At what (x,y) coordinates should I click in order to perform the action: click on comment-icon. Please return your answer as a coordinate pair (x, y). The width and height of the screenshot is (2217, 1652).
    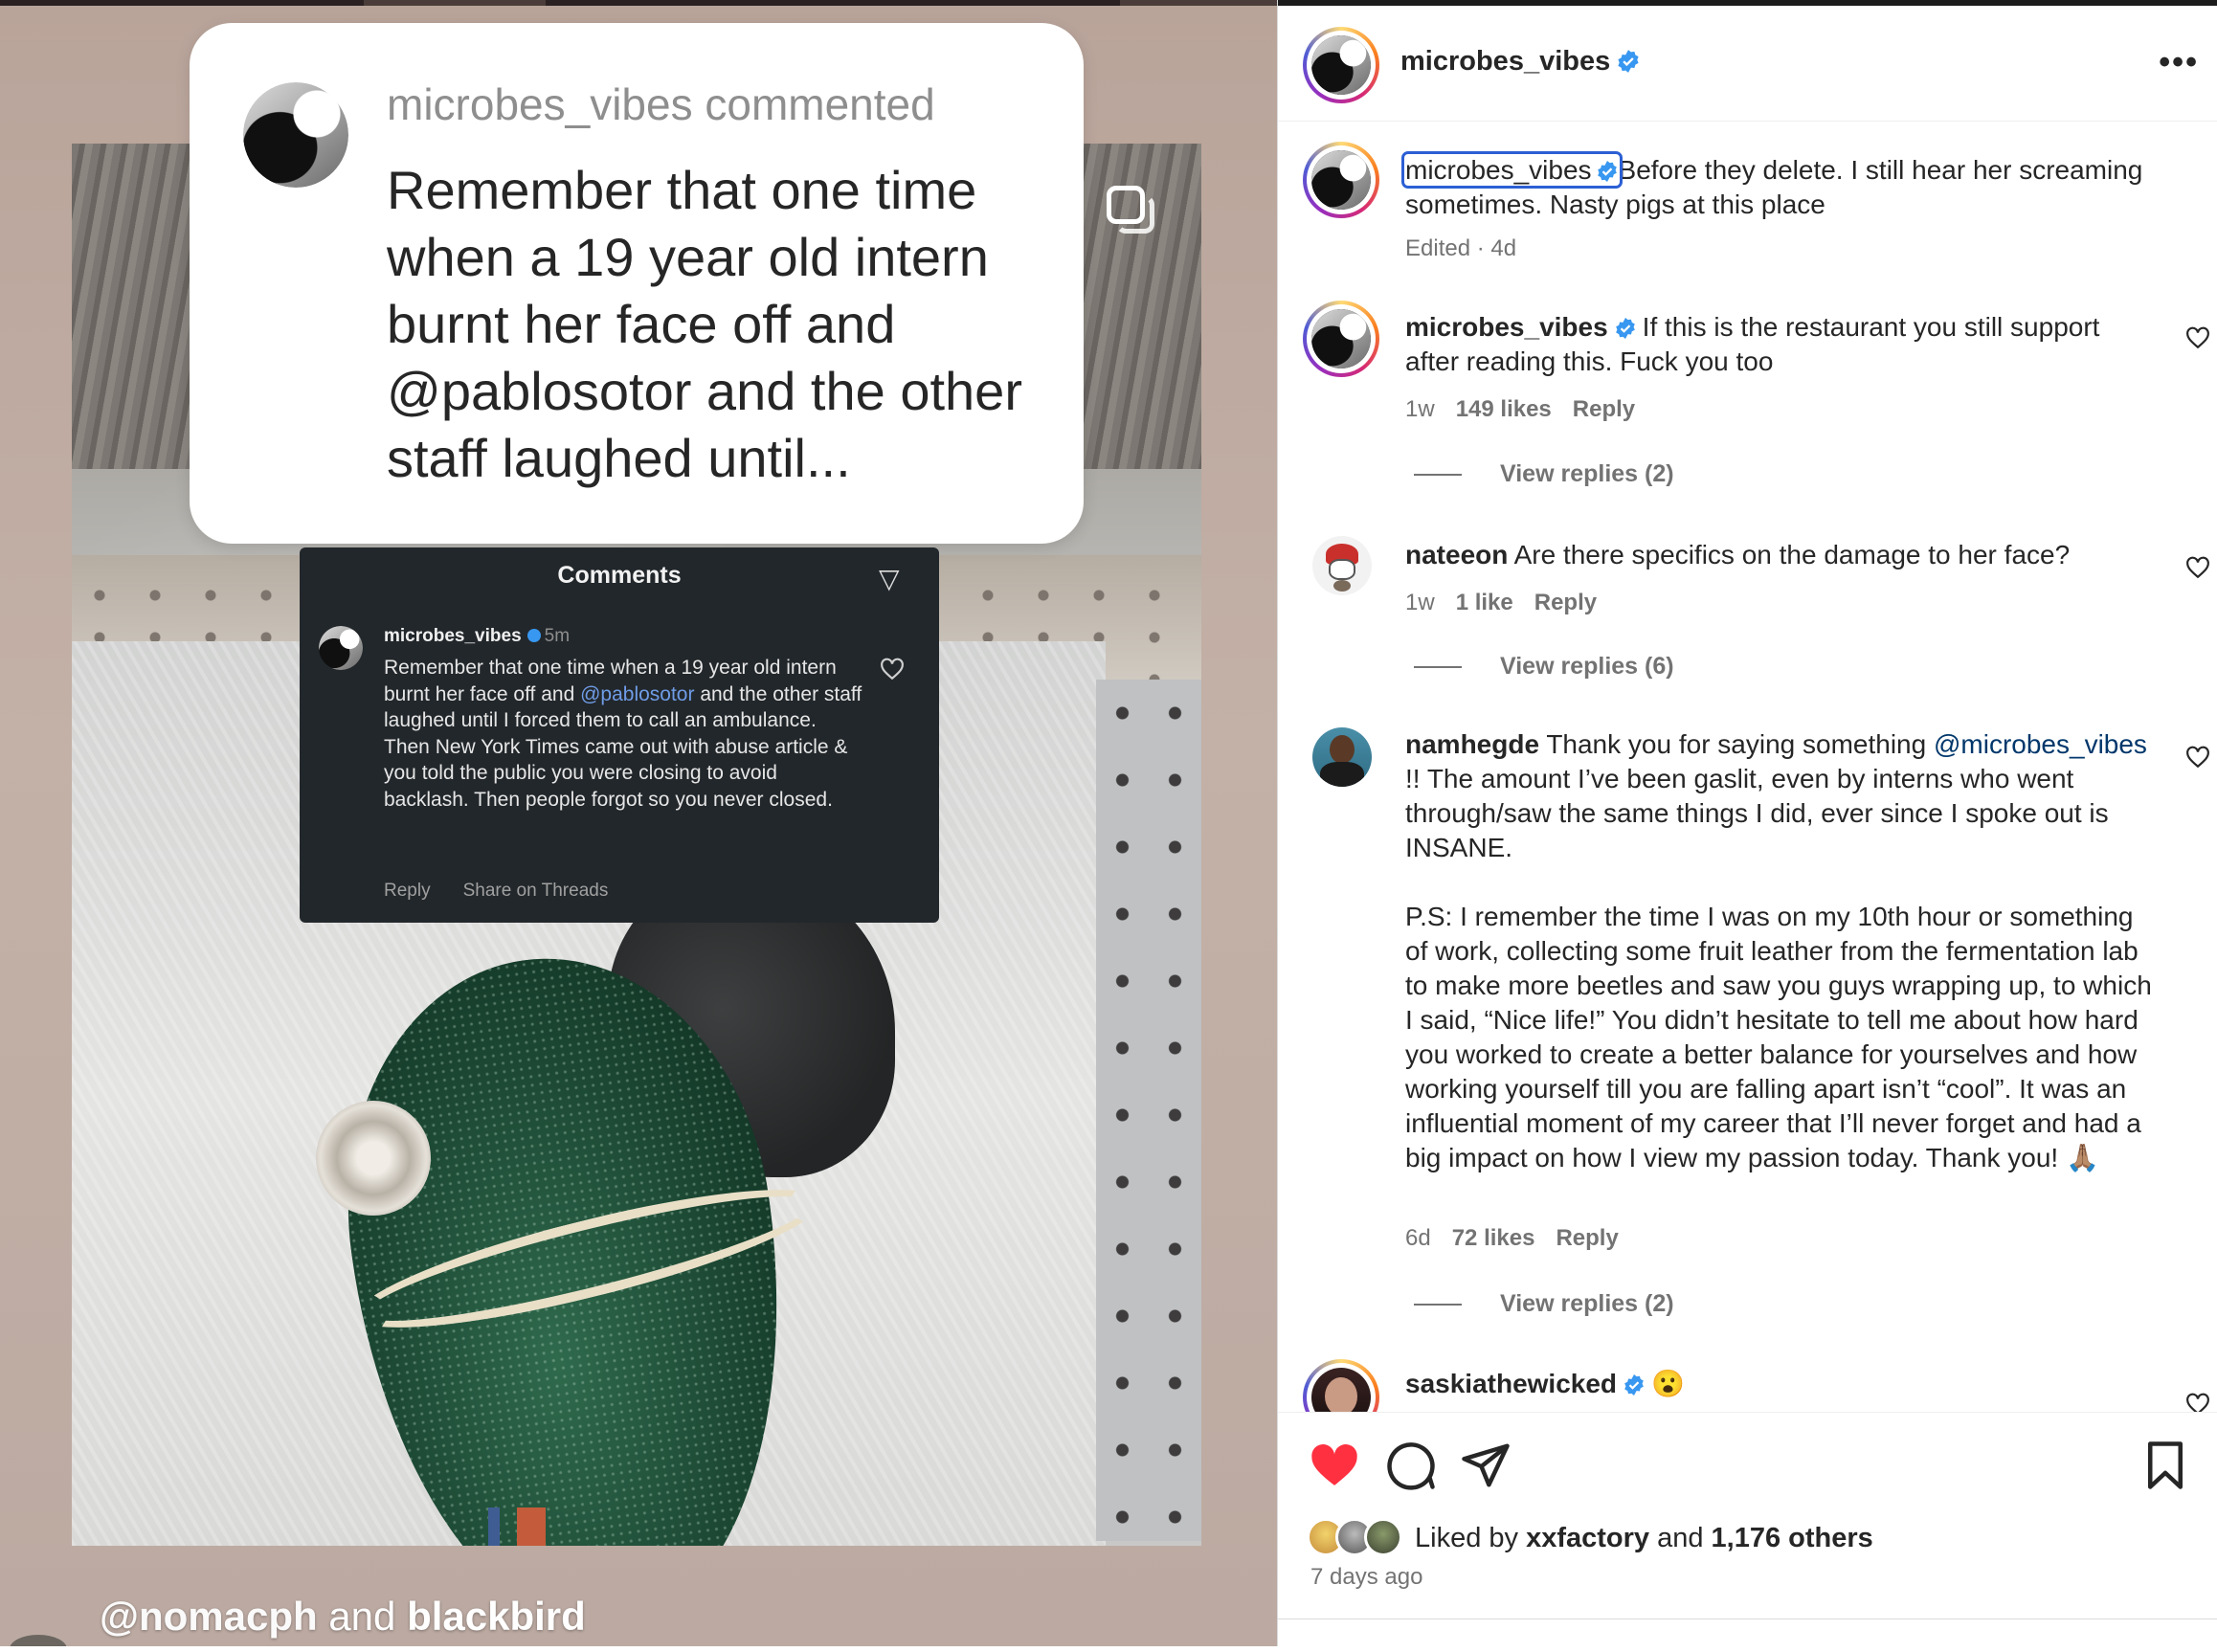
    Looking at the image, I should click on (1411, 1465).